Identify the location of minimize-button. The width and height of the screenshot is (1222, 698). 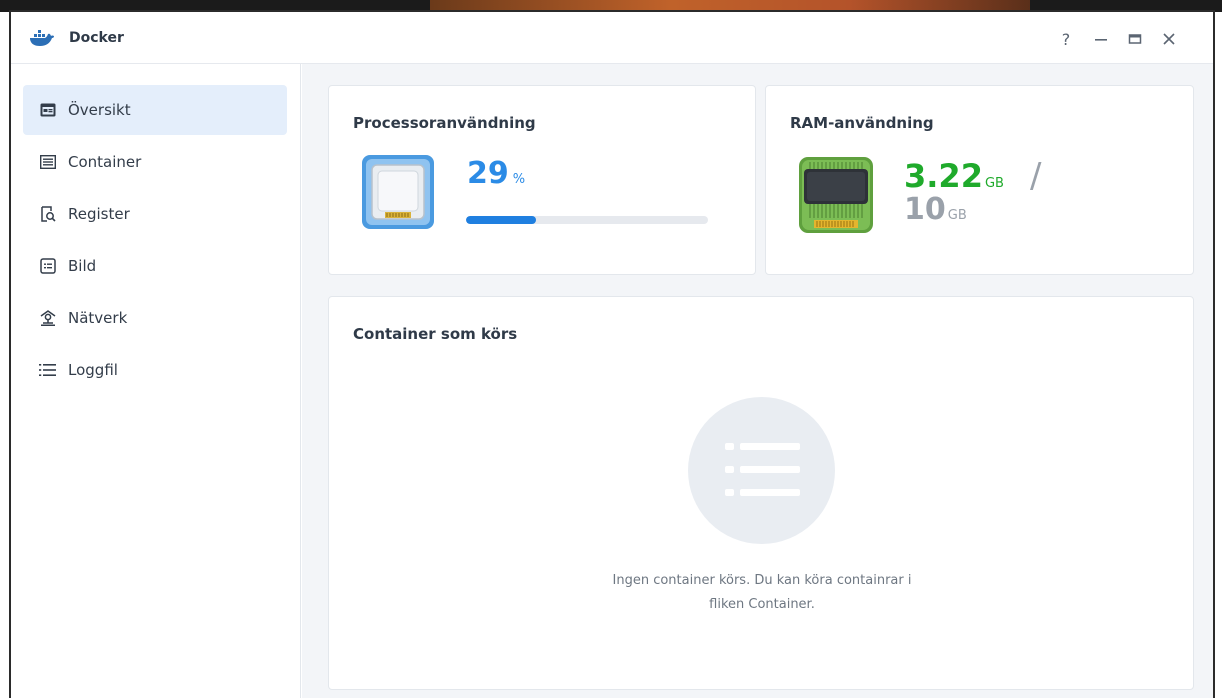
(1101, 39).